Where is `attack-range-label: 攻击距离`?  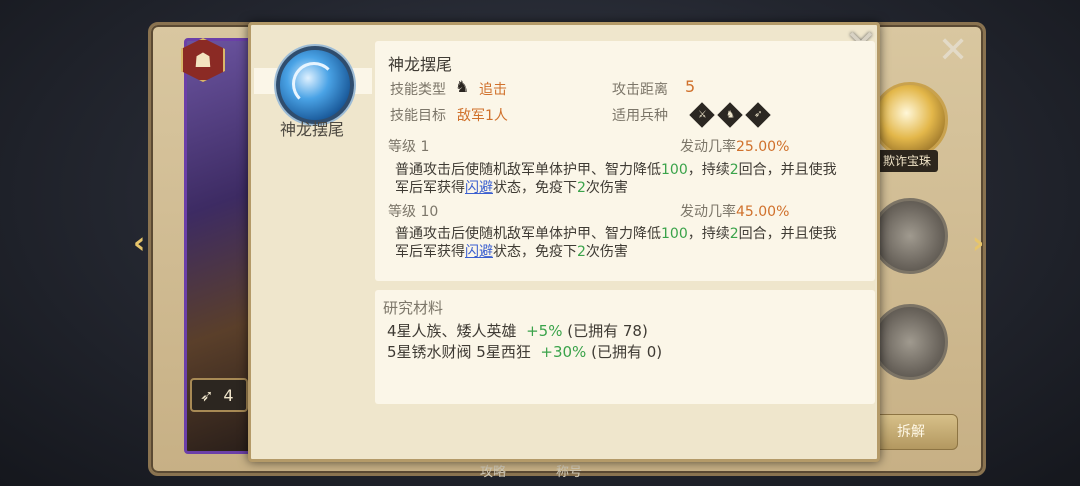
attack-range-label: 攻击距离 is located at coordinates (640, 90).